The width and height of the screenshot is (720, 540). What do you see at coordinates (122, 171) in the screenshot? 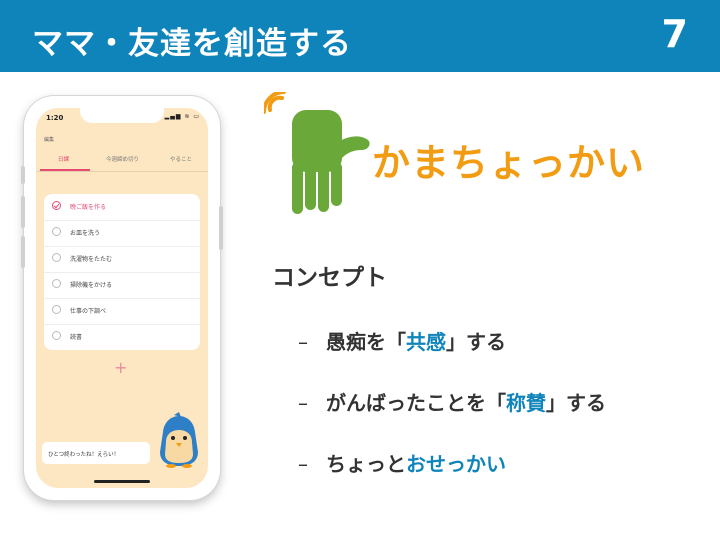
I see `tab-divider` at bounding box center [122, 171].